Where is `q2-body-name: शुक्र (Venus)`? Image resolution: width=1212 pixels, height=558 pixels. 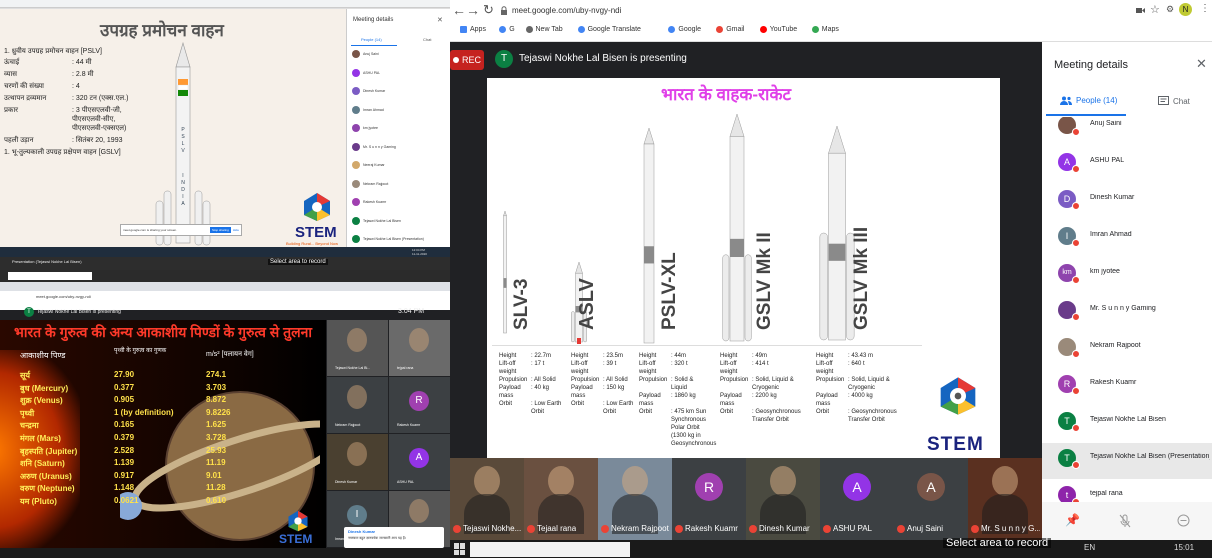
q2-body-name: शुक्र (Venus) is located at coordinates (41, 401).